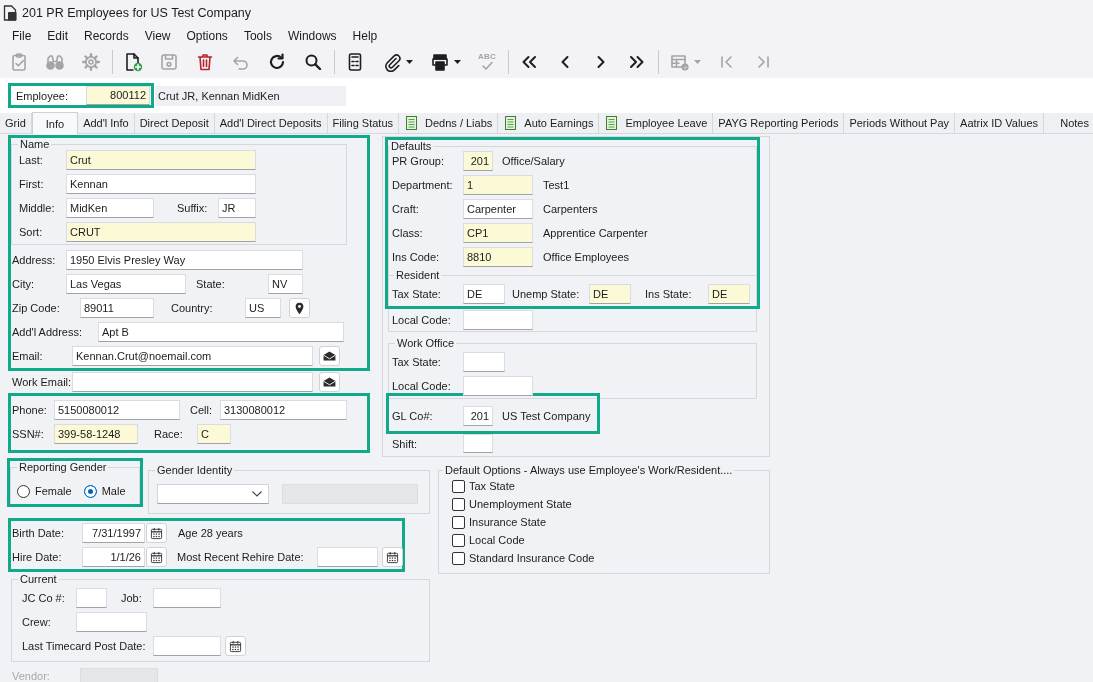  Describe the element at coordinates (285, 284) in the screenshot. I see `input-field: NV` at that location.